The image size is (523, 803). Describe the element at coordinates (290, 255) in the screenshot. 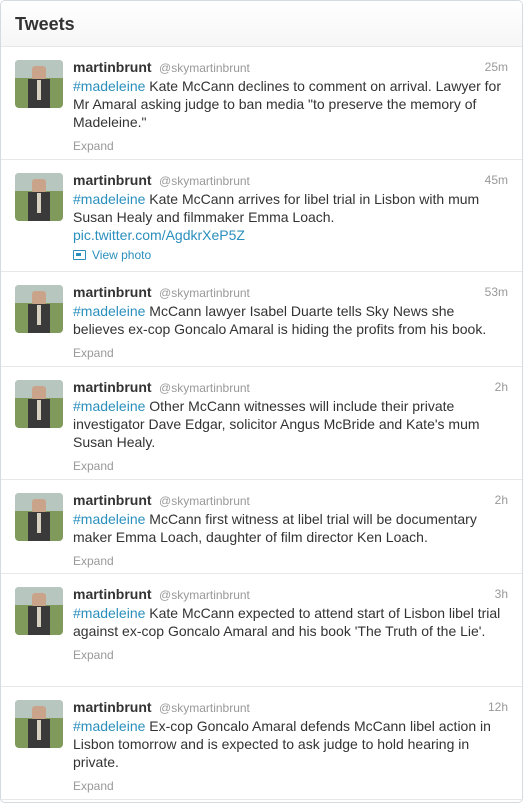

I see `view-photo-button: View photo` at that location.